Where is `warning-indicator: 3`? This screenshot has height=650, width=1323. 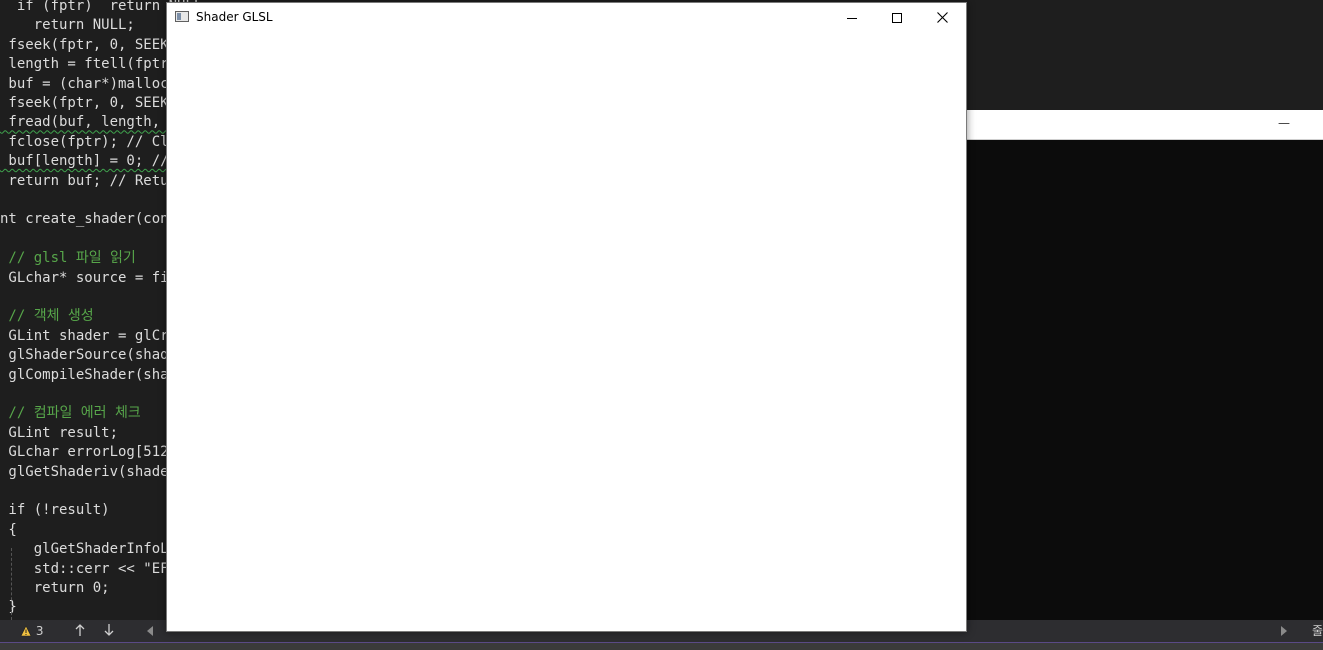 warning-indicator: 3 is located at coordinates (31, 631).